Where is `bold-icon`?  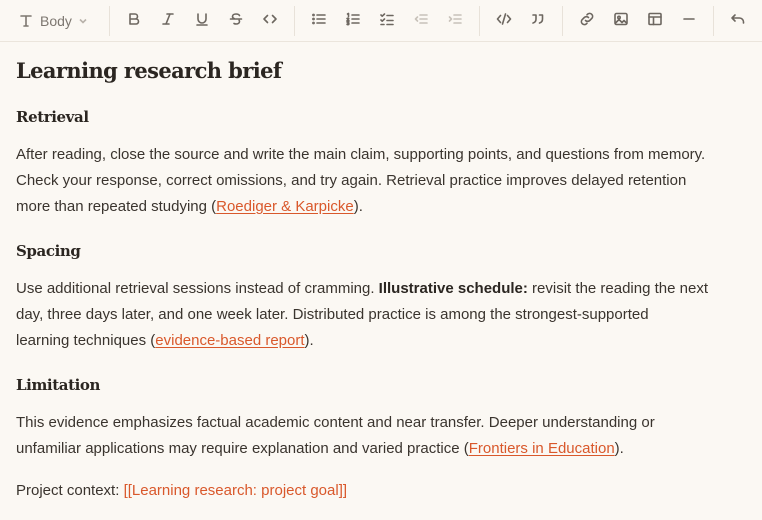
bold-icon is located at coordinates (134, 21).